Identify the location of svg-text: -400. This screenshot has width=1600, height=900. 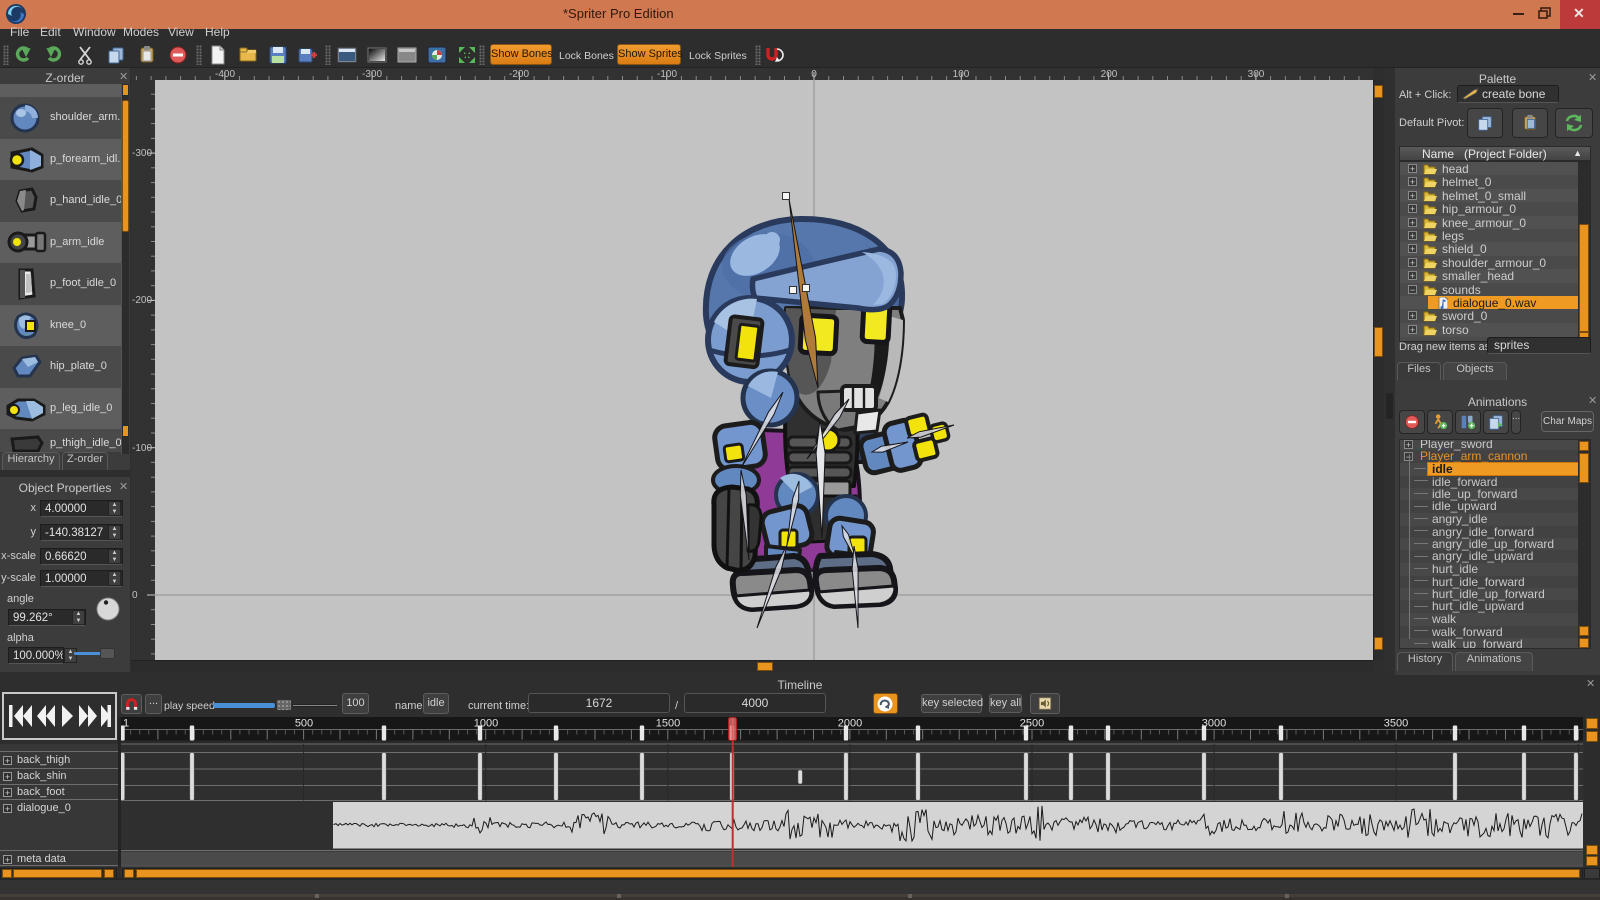
(225, 74).